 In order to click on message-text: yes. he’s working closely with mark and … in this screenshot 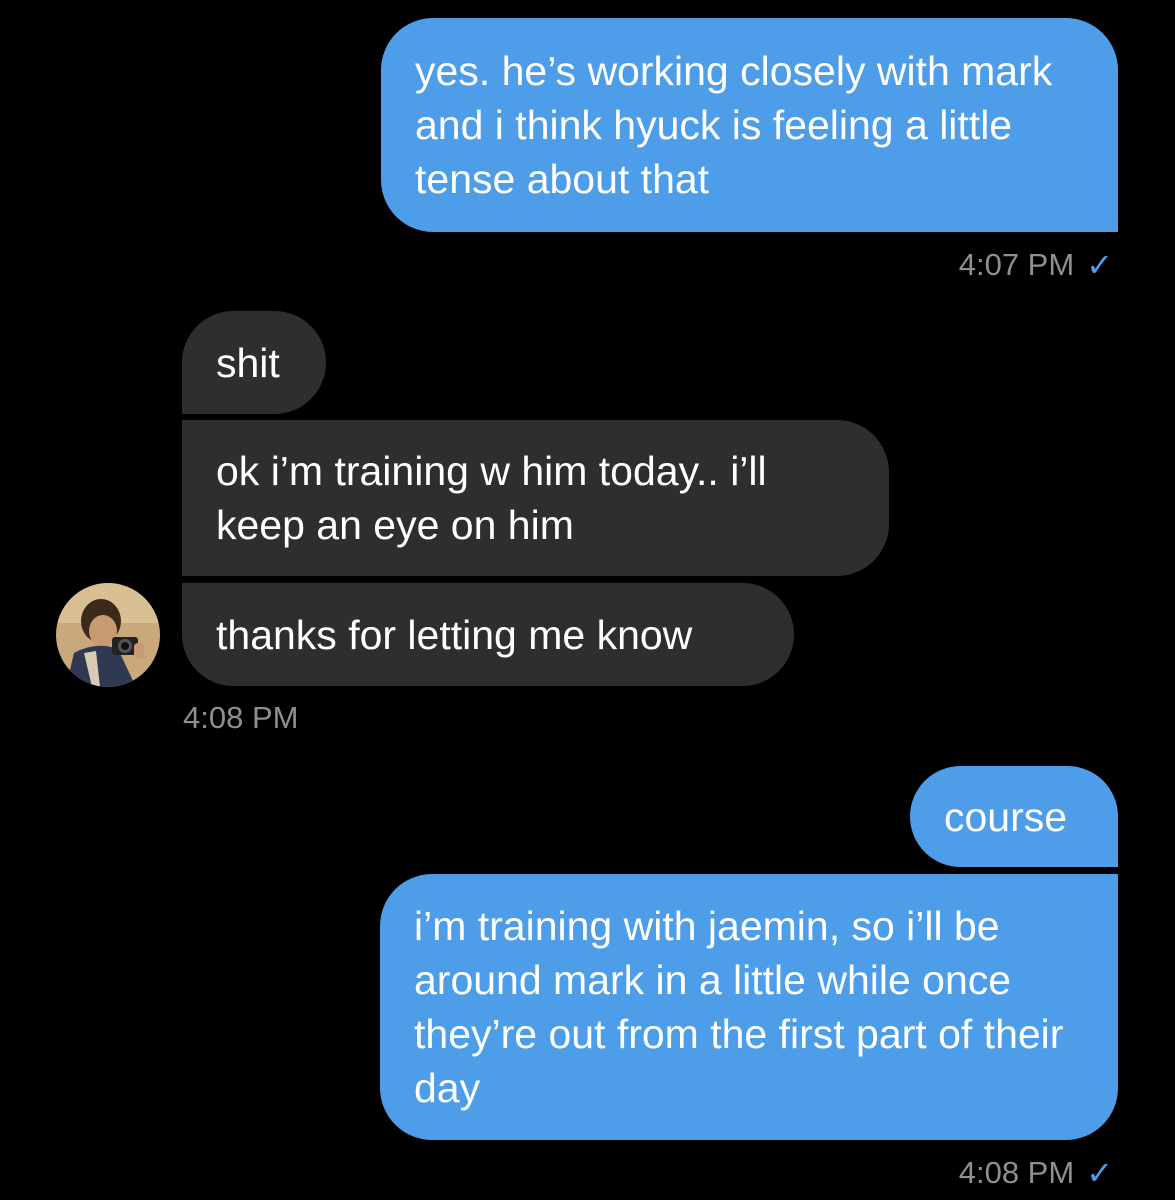, I will do `click(734, 125)`.